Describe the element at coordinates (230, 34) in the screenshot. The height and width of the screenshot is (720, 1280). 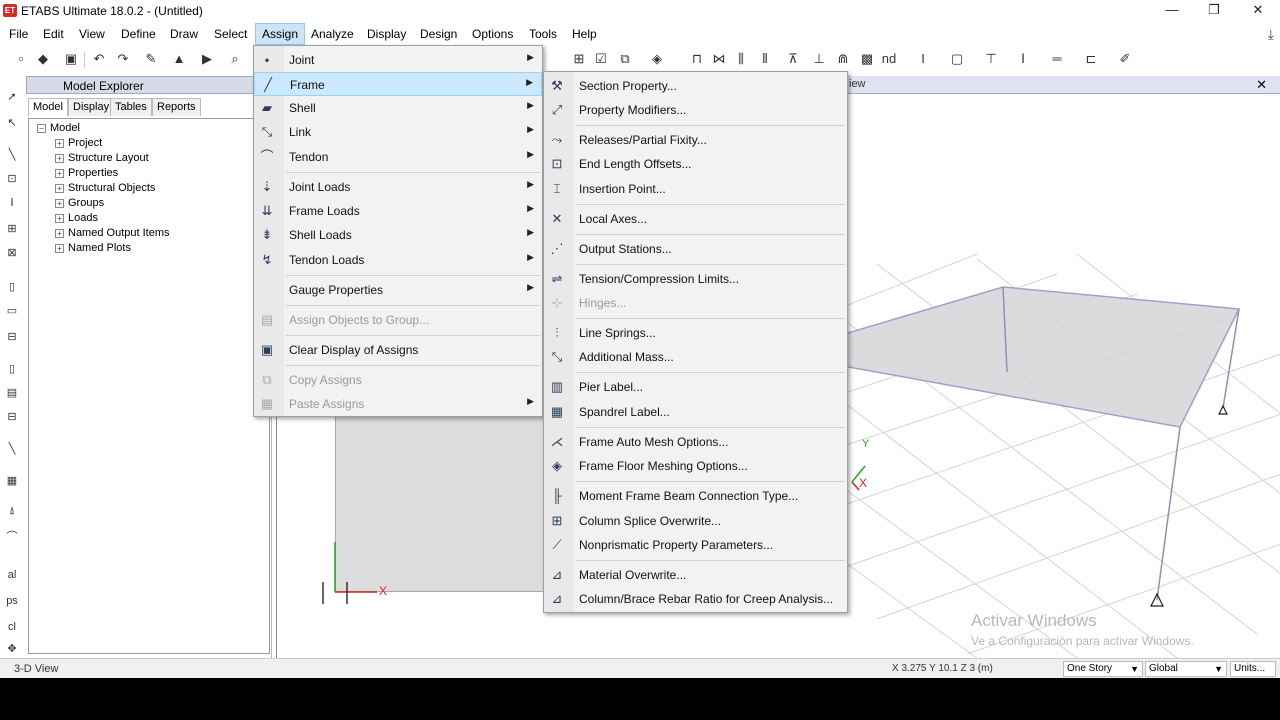
I see `menu-select: Select` at that location.